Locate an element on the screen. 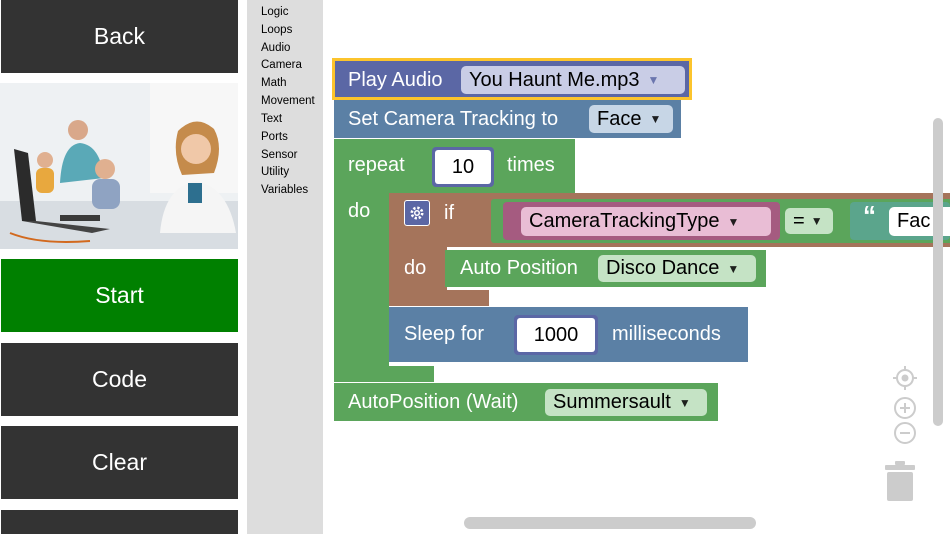 This screenshot has height=534, width=950. repeat-block-footer is located at coordinates (384, 374).